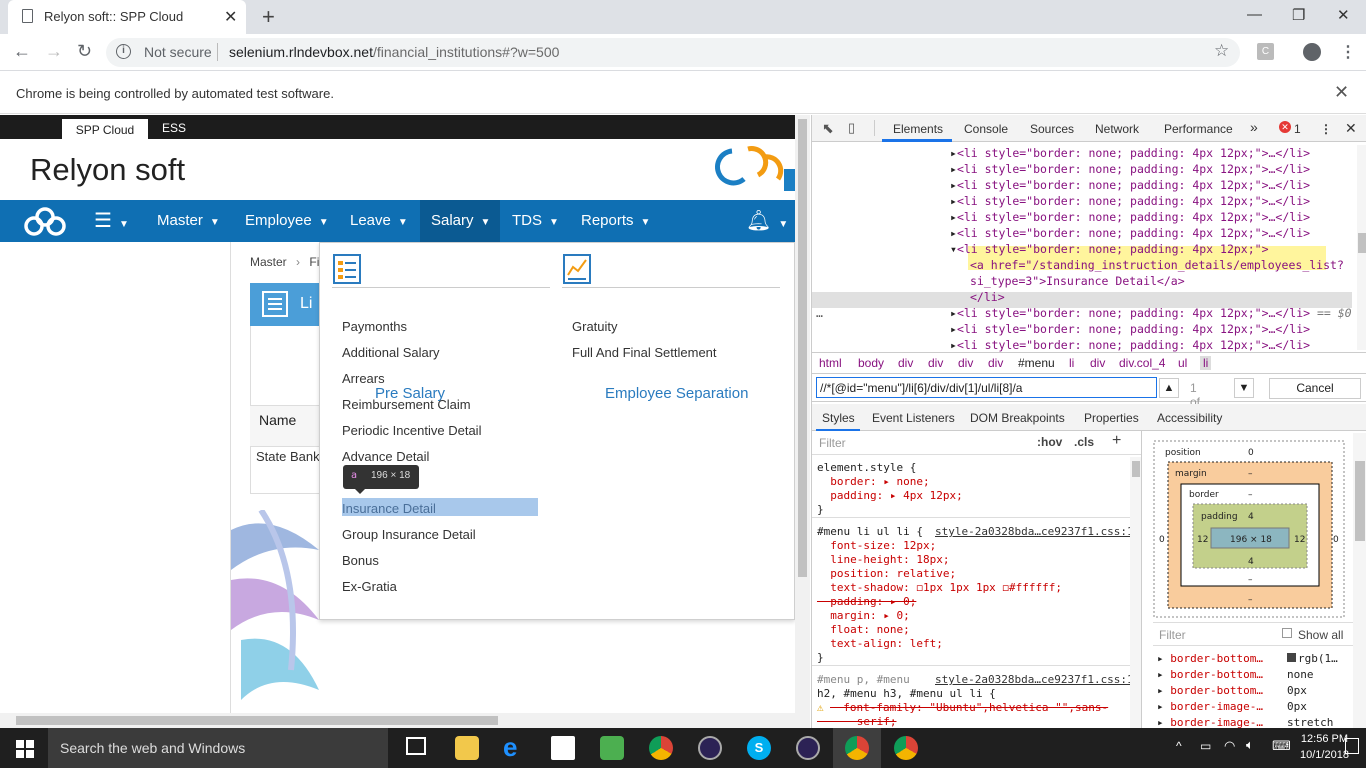 Image resolution: width=1366 pixels, height=768 pixels. Describe the element at coordinates (123, 51) in the screenshot. I see `info-icon: i` at that location.